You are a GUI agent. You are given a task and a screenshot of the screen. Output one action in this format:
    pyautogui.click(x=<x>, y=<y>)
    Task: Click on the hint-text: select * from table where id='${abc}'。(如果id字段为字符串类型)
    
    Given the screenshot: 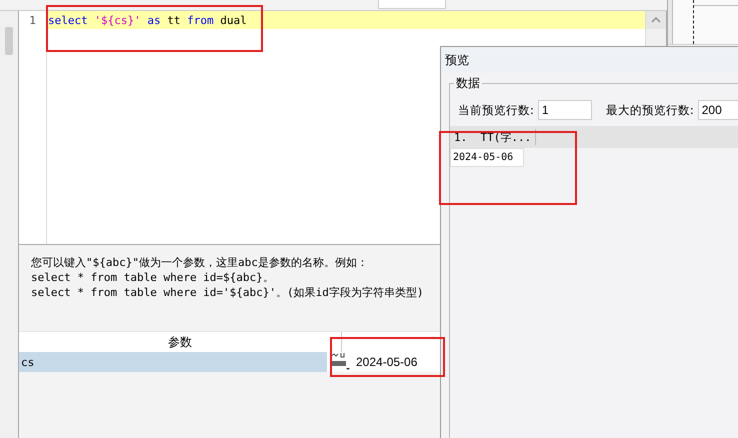 What is the action you would take?
    pyautogui.click(x=228, y=292)
    